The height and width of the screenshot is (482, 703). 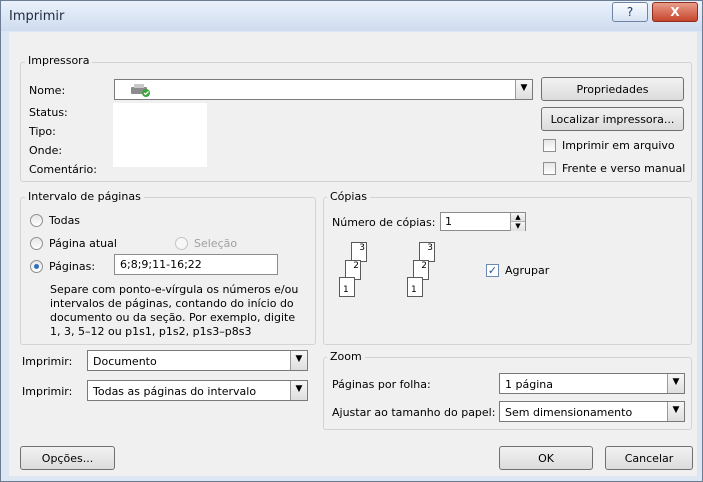 What do you see at coordinates (529, 384) in the screenshot?
I see `pages-per-sheet-value: 1 página` at bounding box center [529, 384].